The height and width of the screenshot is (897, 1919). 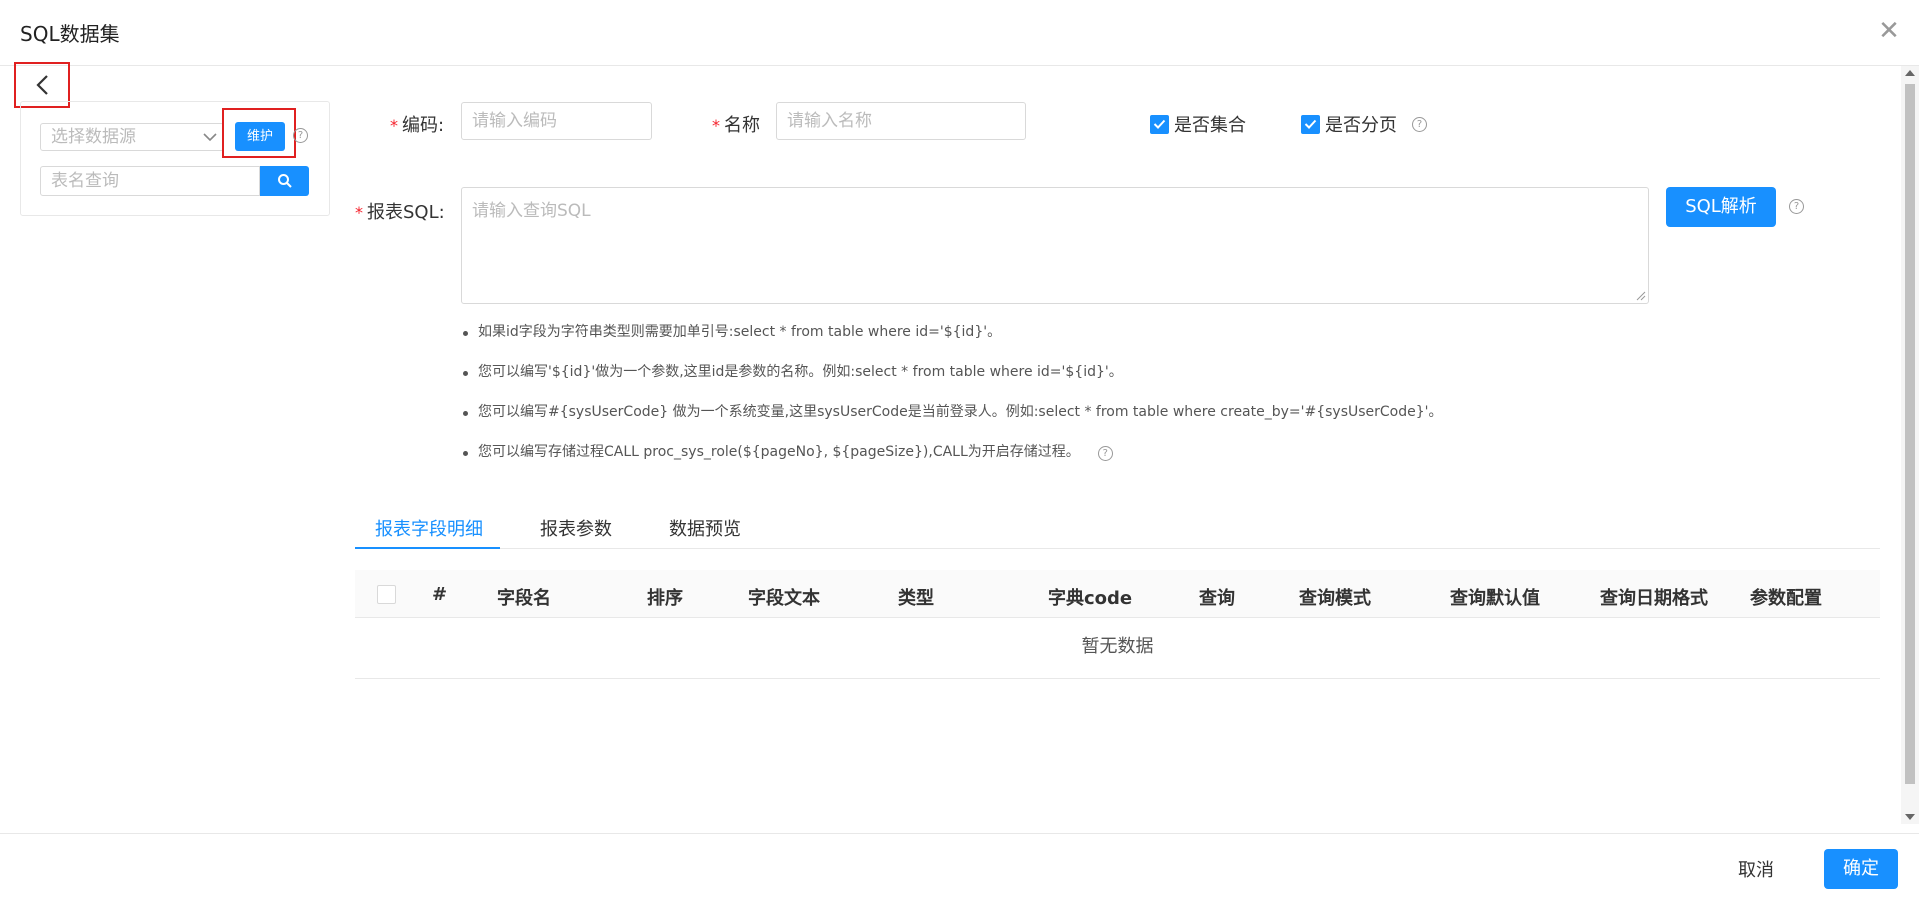 What do you see at coordinates (70, 34) in the screenshot?
I see `modal-title: SQL数据集` at bounding box center [70, 34].